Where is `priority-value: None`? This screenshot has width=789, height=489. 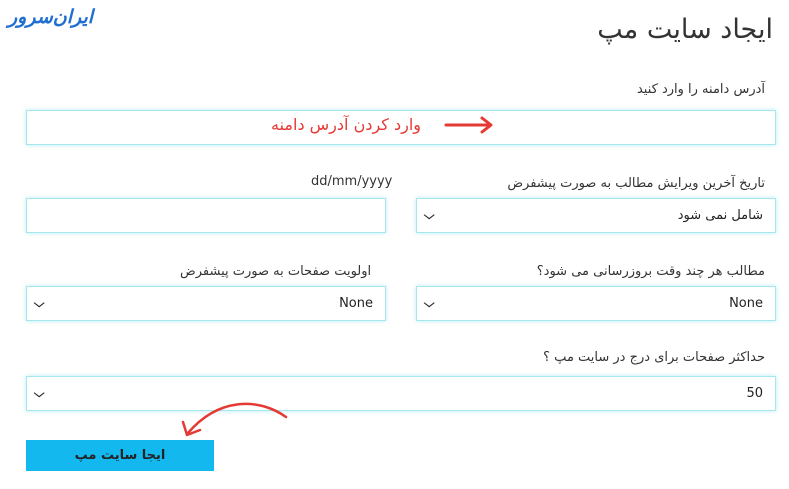 priority-value: None is located at coordinates (356, 303).